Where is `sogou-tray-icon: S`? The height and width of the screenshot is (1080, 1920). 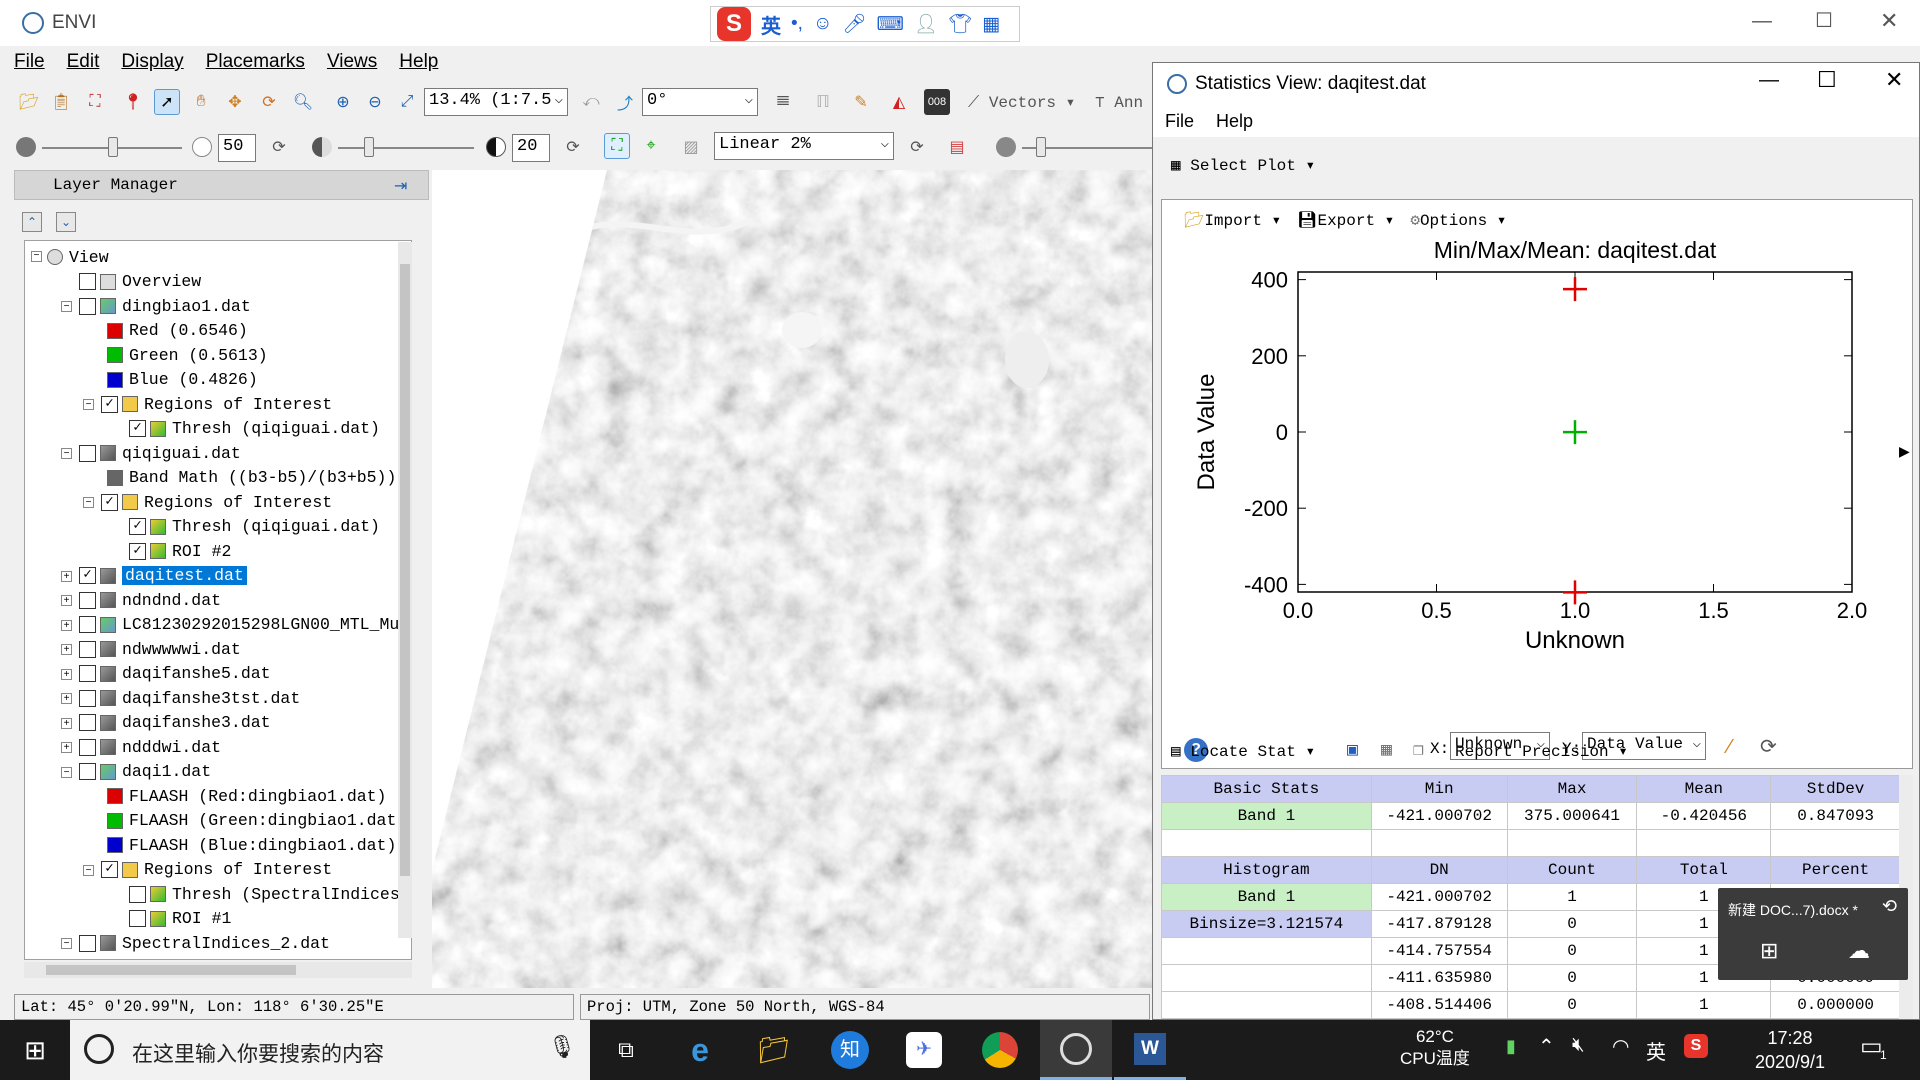
sogou-tray-icon: S is located at coordinates (1696, 1046).